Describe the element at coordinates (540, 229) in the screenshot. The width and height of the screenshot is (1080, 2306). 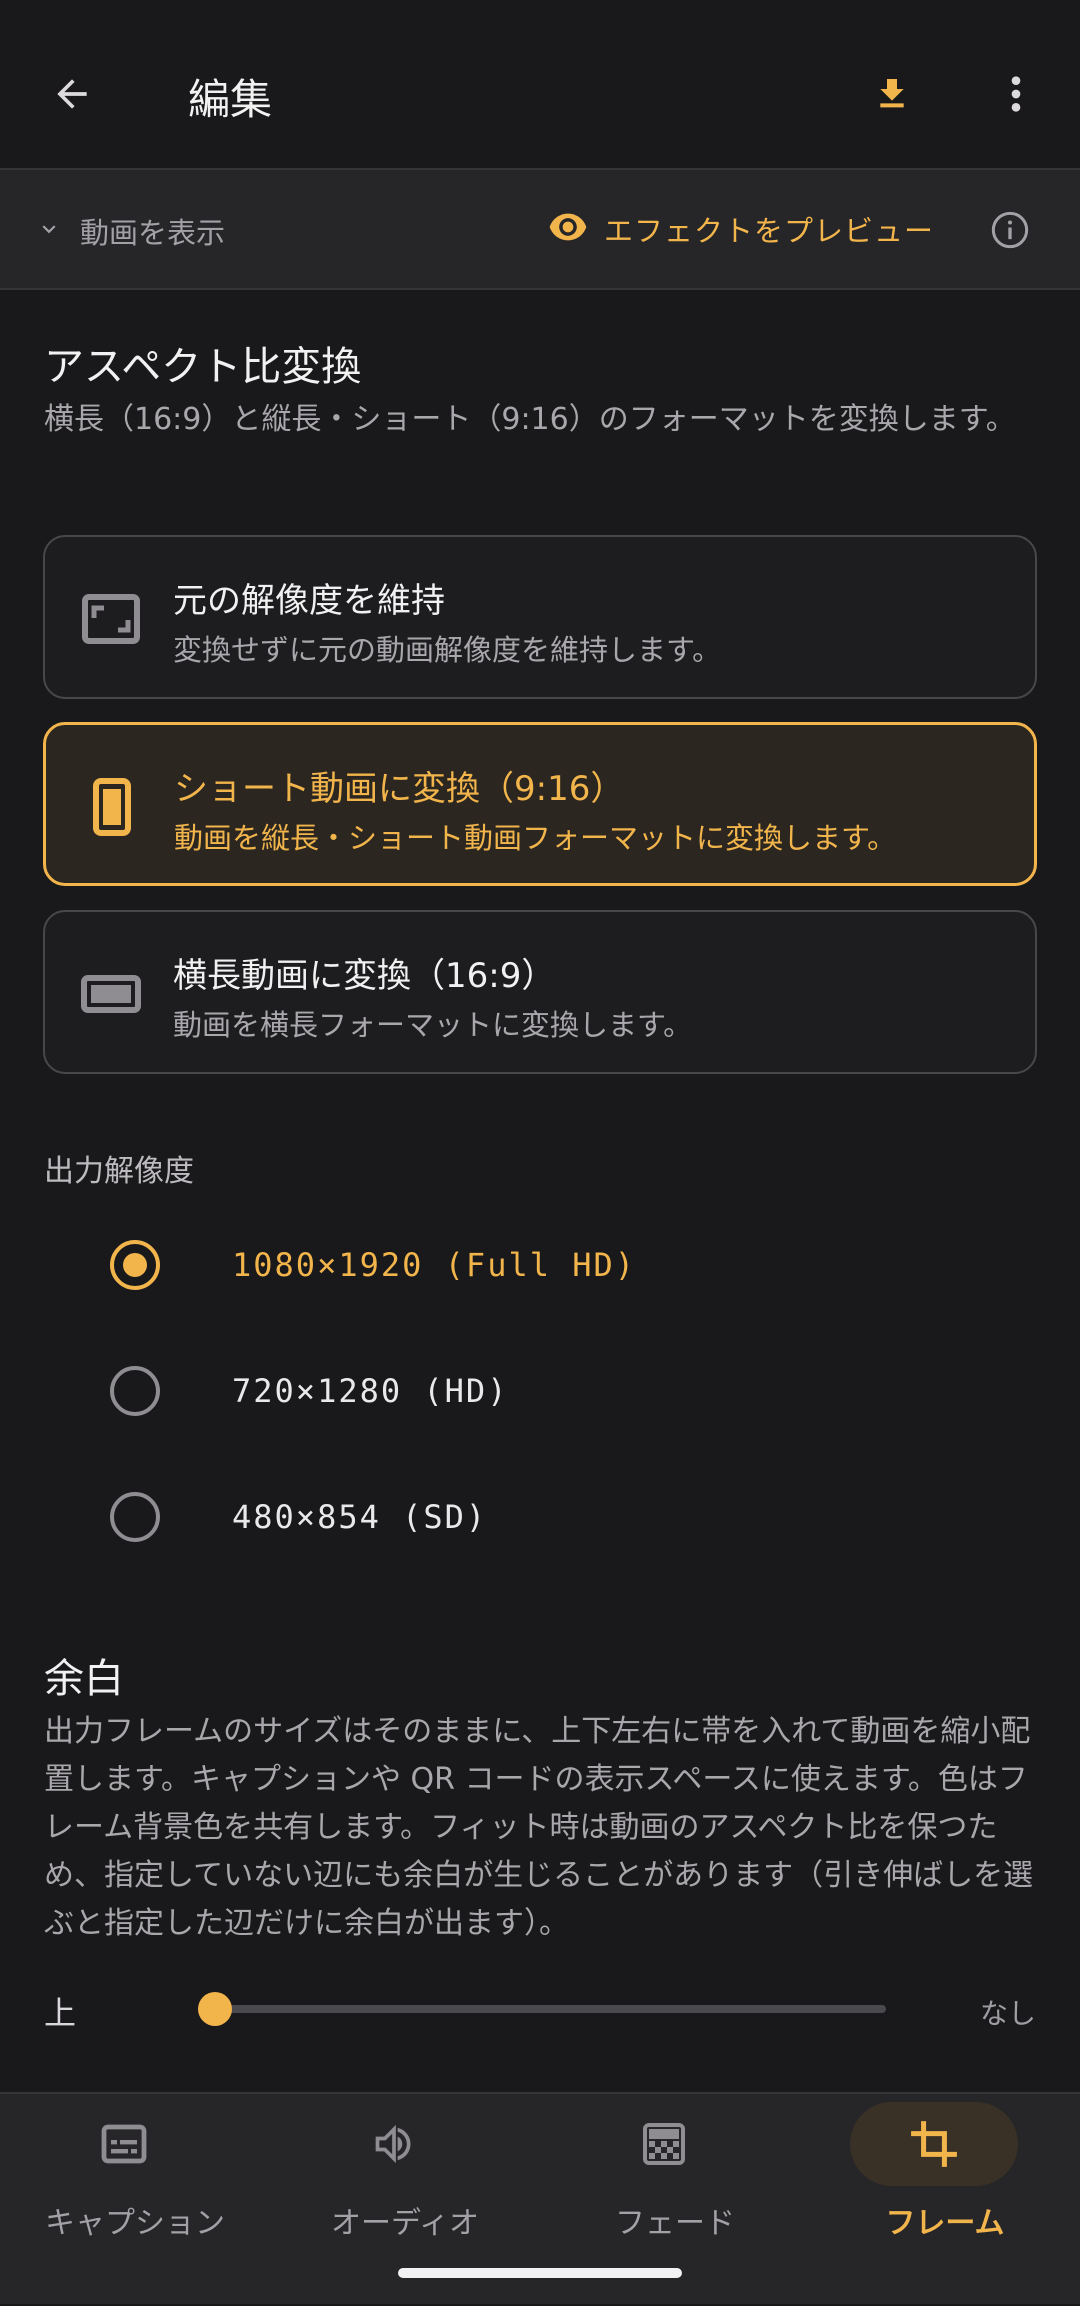
I see `preview-bar: 動画を表示 エフェクトをプレビュー` at that location.